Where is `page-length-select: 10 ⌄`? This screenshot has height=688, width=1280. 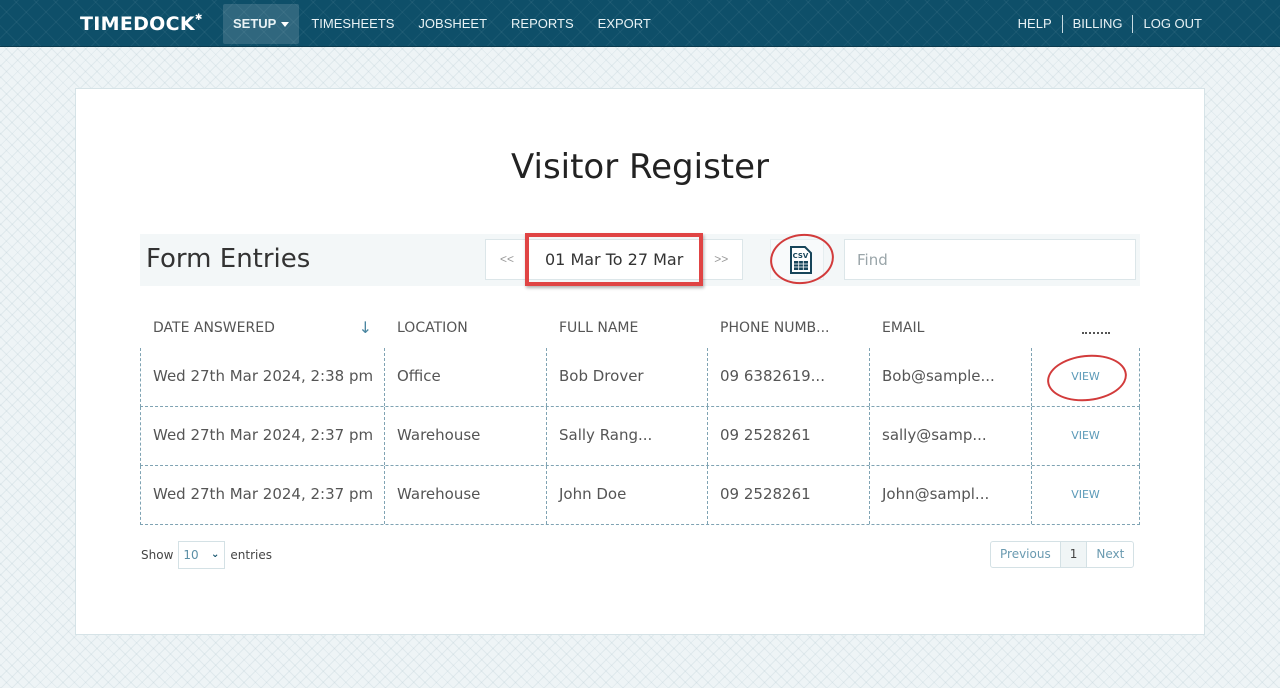 page-length-select: 10 ⌄ is located at coordinates (202, 555).